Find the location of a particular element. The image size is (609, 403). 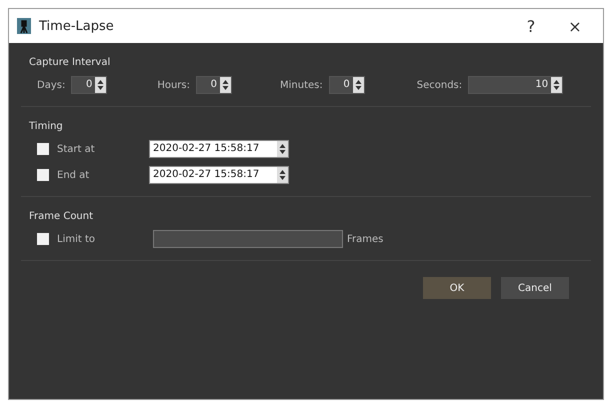

help-button: ? is located at coordinates (531, 26).